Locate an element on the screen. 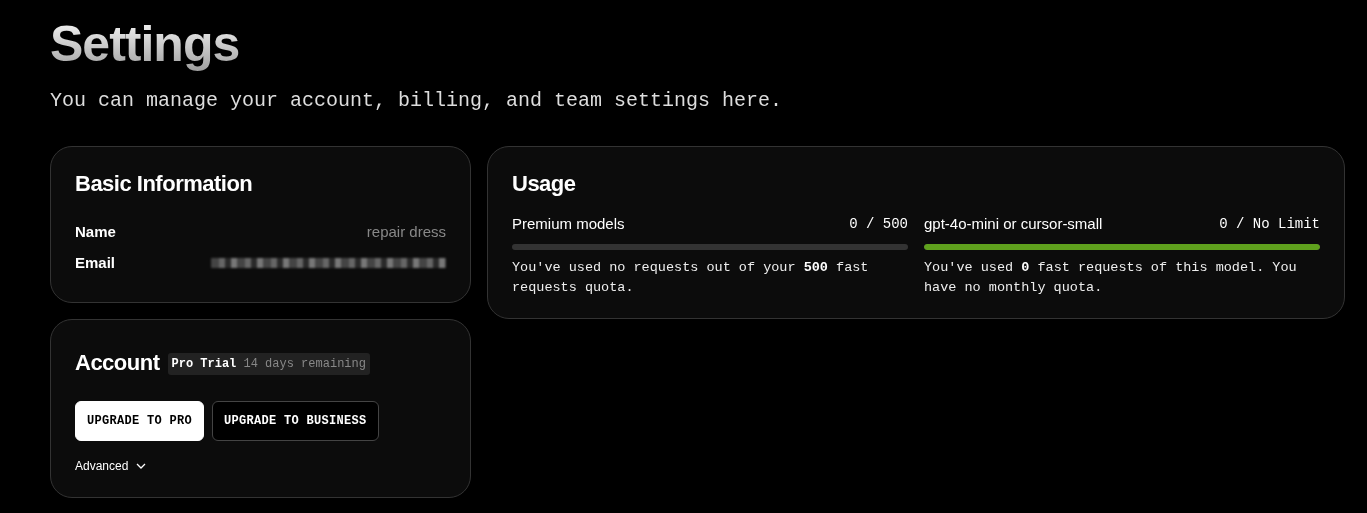  usage-description: You've used 0 fast requests of this model. You have no monthly quota. is located at coordinates (1111, 278).